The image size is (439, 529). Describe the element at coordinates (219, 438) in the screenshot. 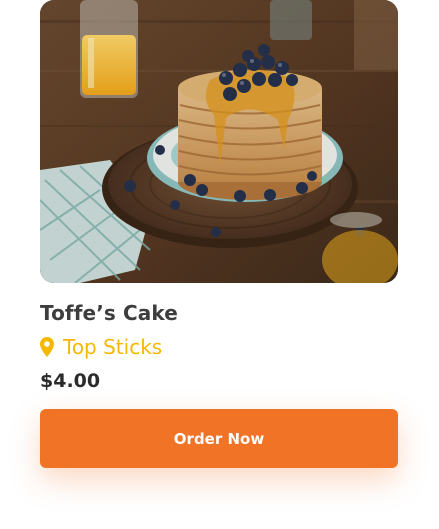

I see `order-now-button: Order Now` at that location.